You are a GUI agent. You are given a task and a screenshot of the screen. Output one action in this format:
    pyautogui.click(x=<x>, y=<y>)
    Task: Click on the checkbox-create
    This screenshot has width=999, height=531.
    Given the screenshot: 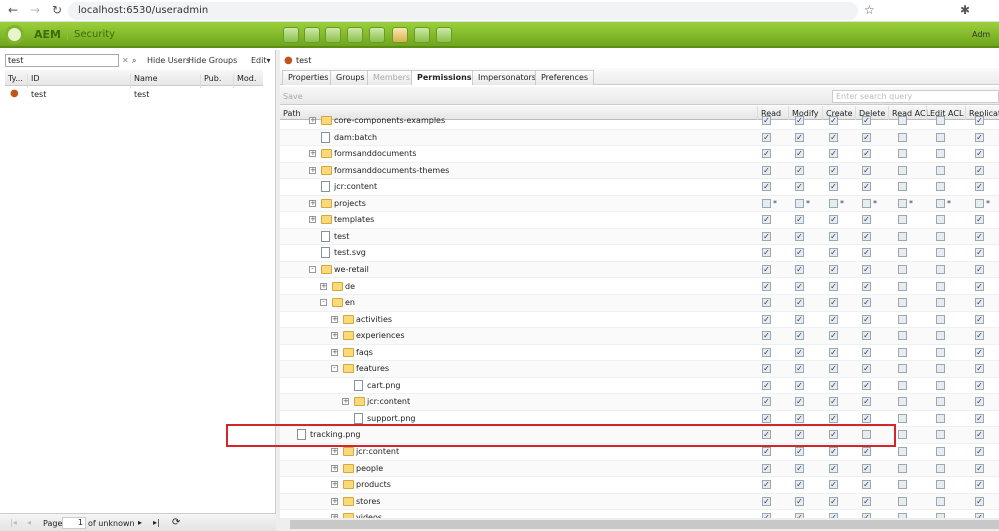 What is the action you would take?
    pyautogui.click(x=833, y=203)
    